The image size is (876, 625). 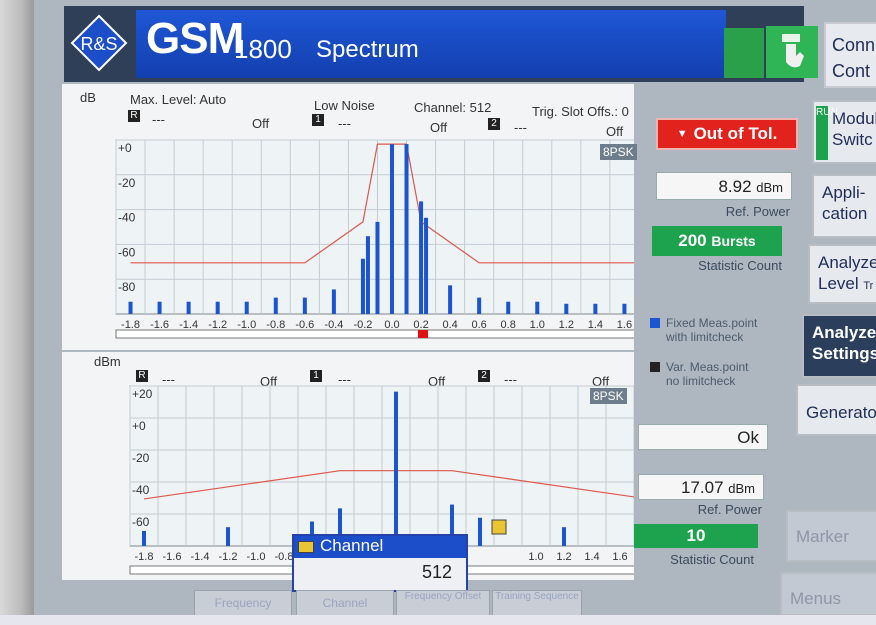 I want to click on g1-x-tick-label: -1.8, so click(x=130, y=325).